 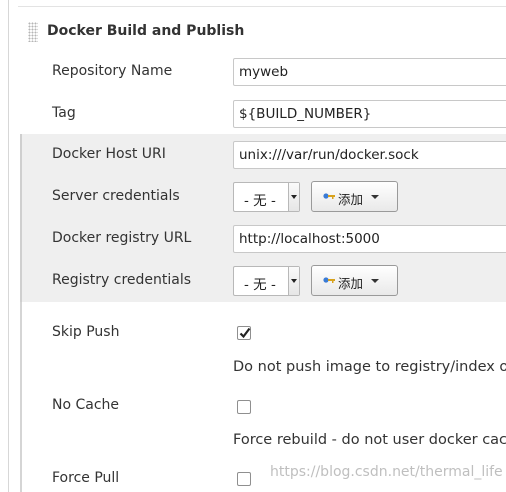 What do you see at coordinates (369, 239) in the screenshot?
I see `docker-registry-url-input: http://localhost:5000` at bounding box center [369, 239].